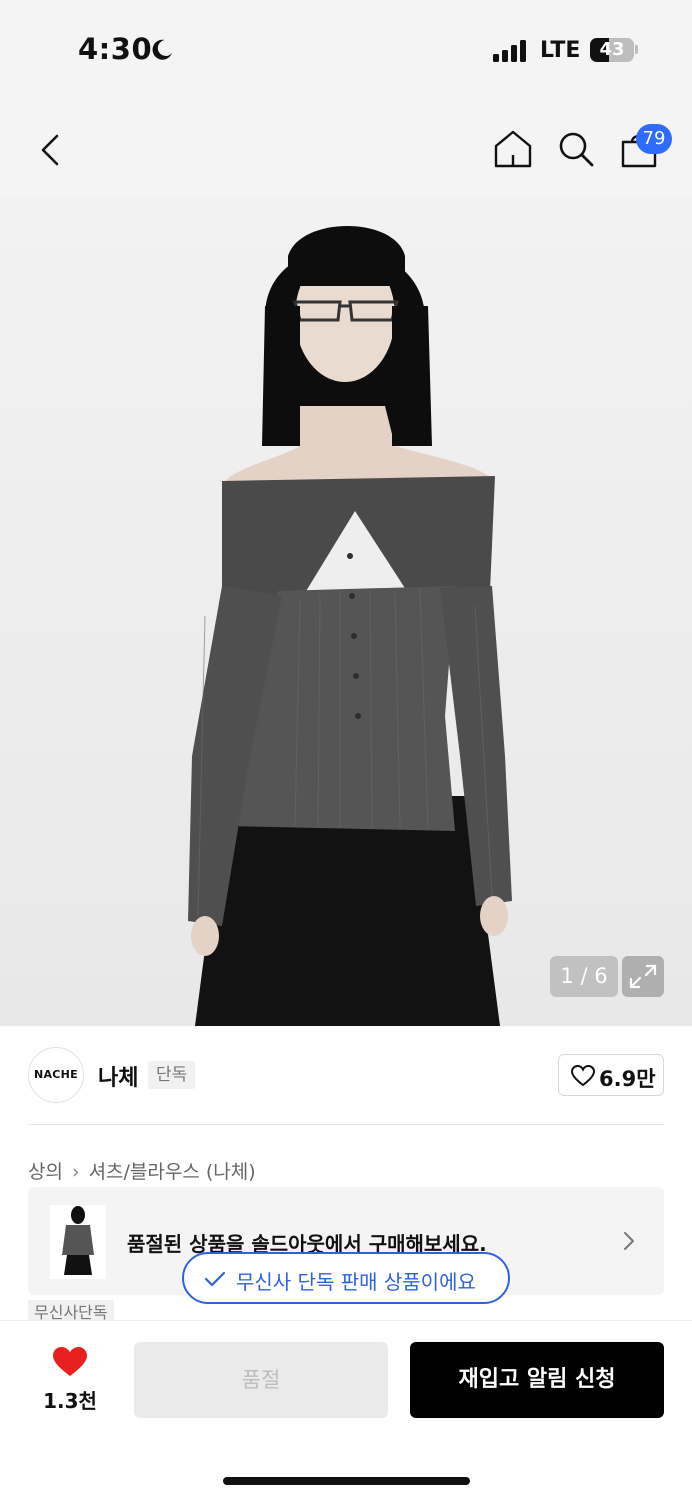 This screenshot has width=692, height=1500. What do you see at coordinates (45, 1172) in the screenshot?
I see `breadcrumb-level1: 상의` at bounding box center [45, 1172].